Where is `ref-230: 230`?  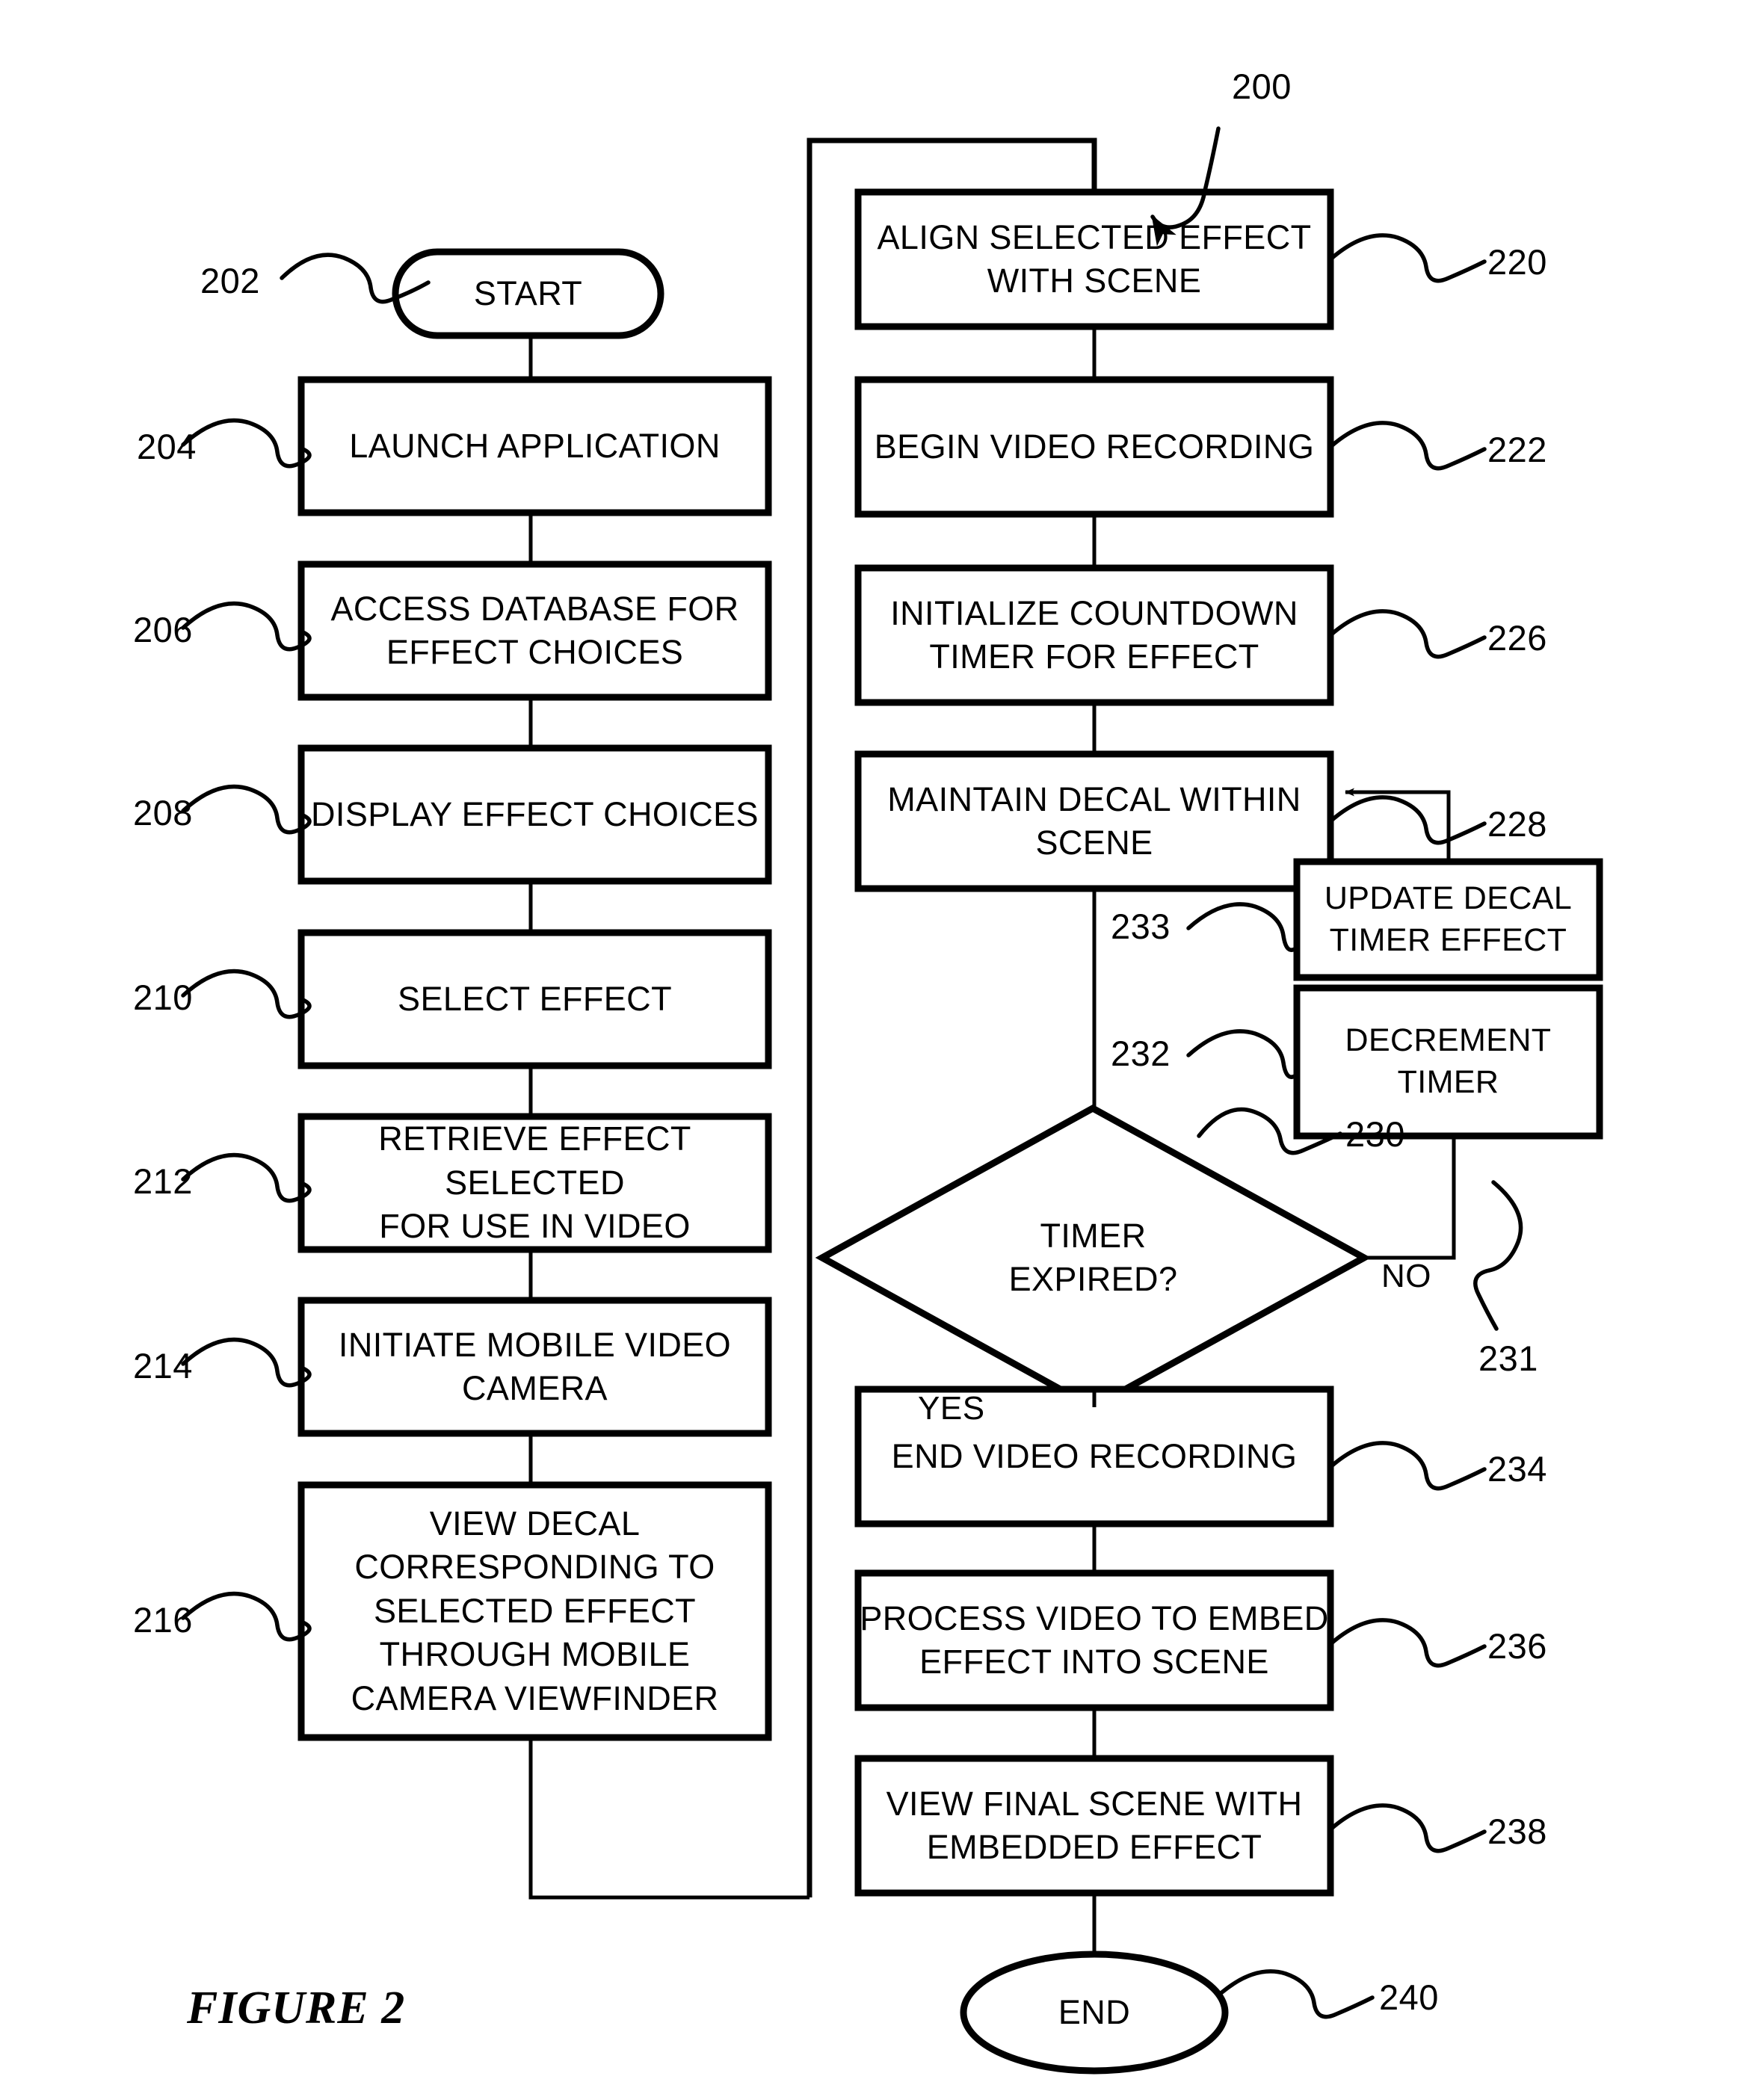 ref-230: 230 is located at coordinates (1375, 1134).